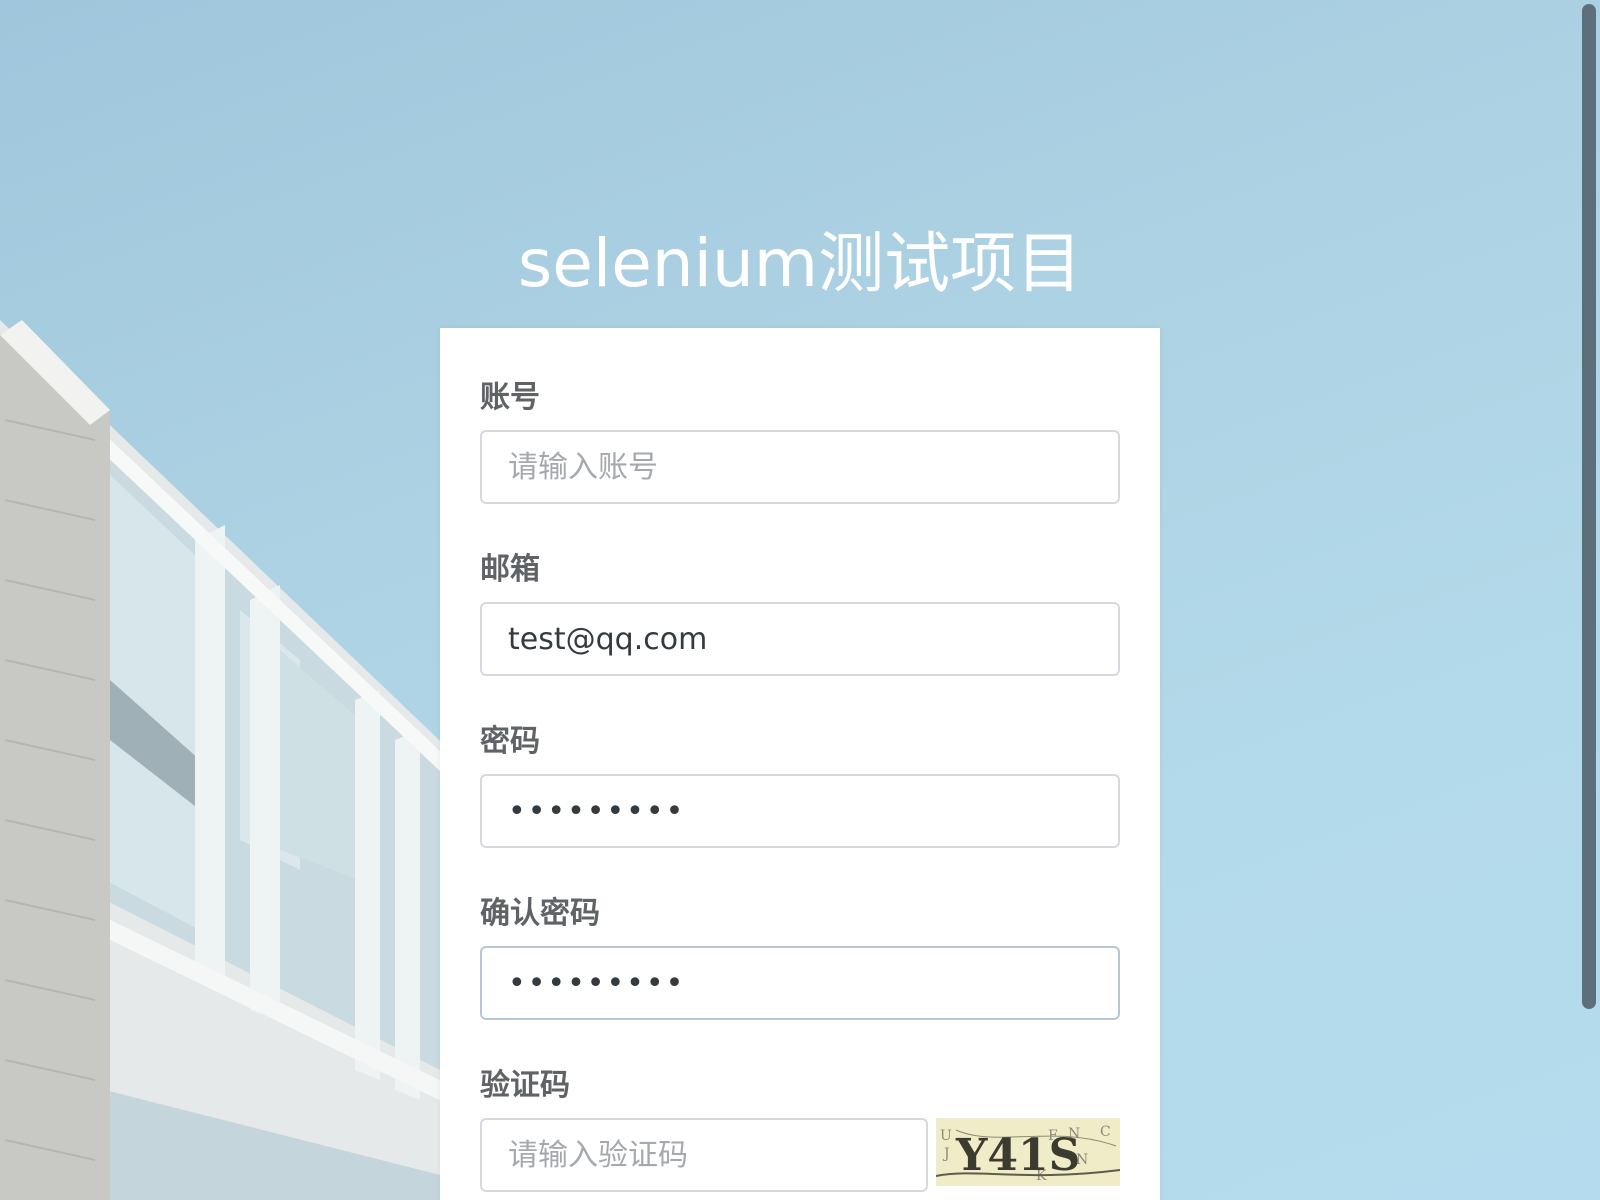  What do you see at coordinates (1105, 1132) in the screenshot?
I see `svg-text: C` at bounding box center [1105, 1132].